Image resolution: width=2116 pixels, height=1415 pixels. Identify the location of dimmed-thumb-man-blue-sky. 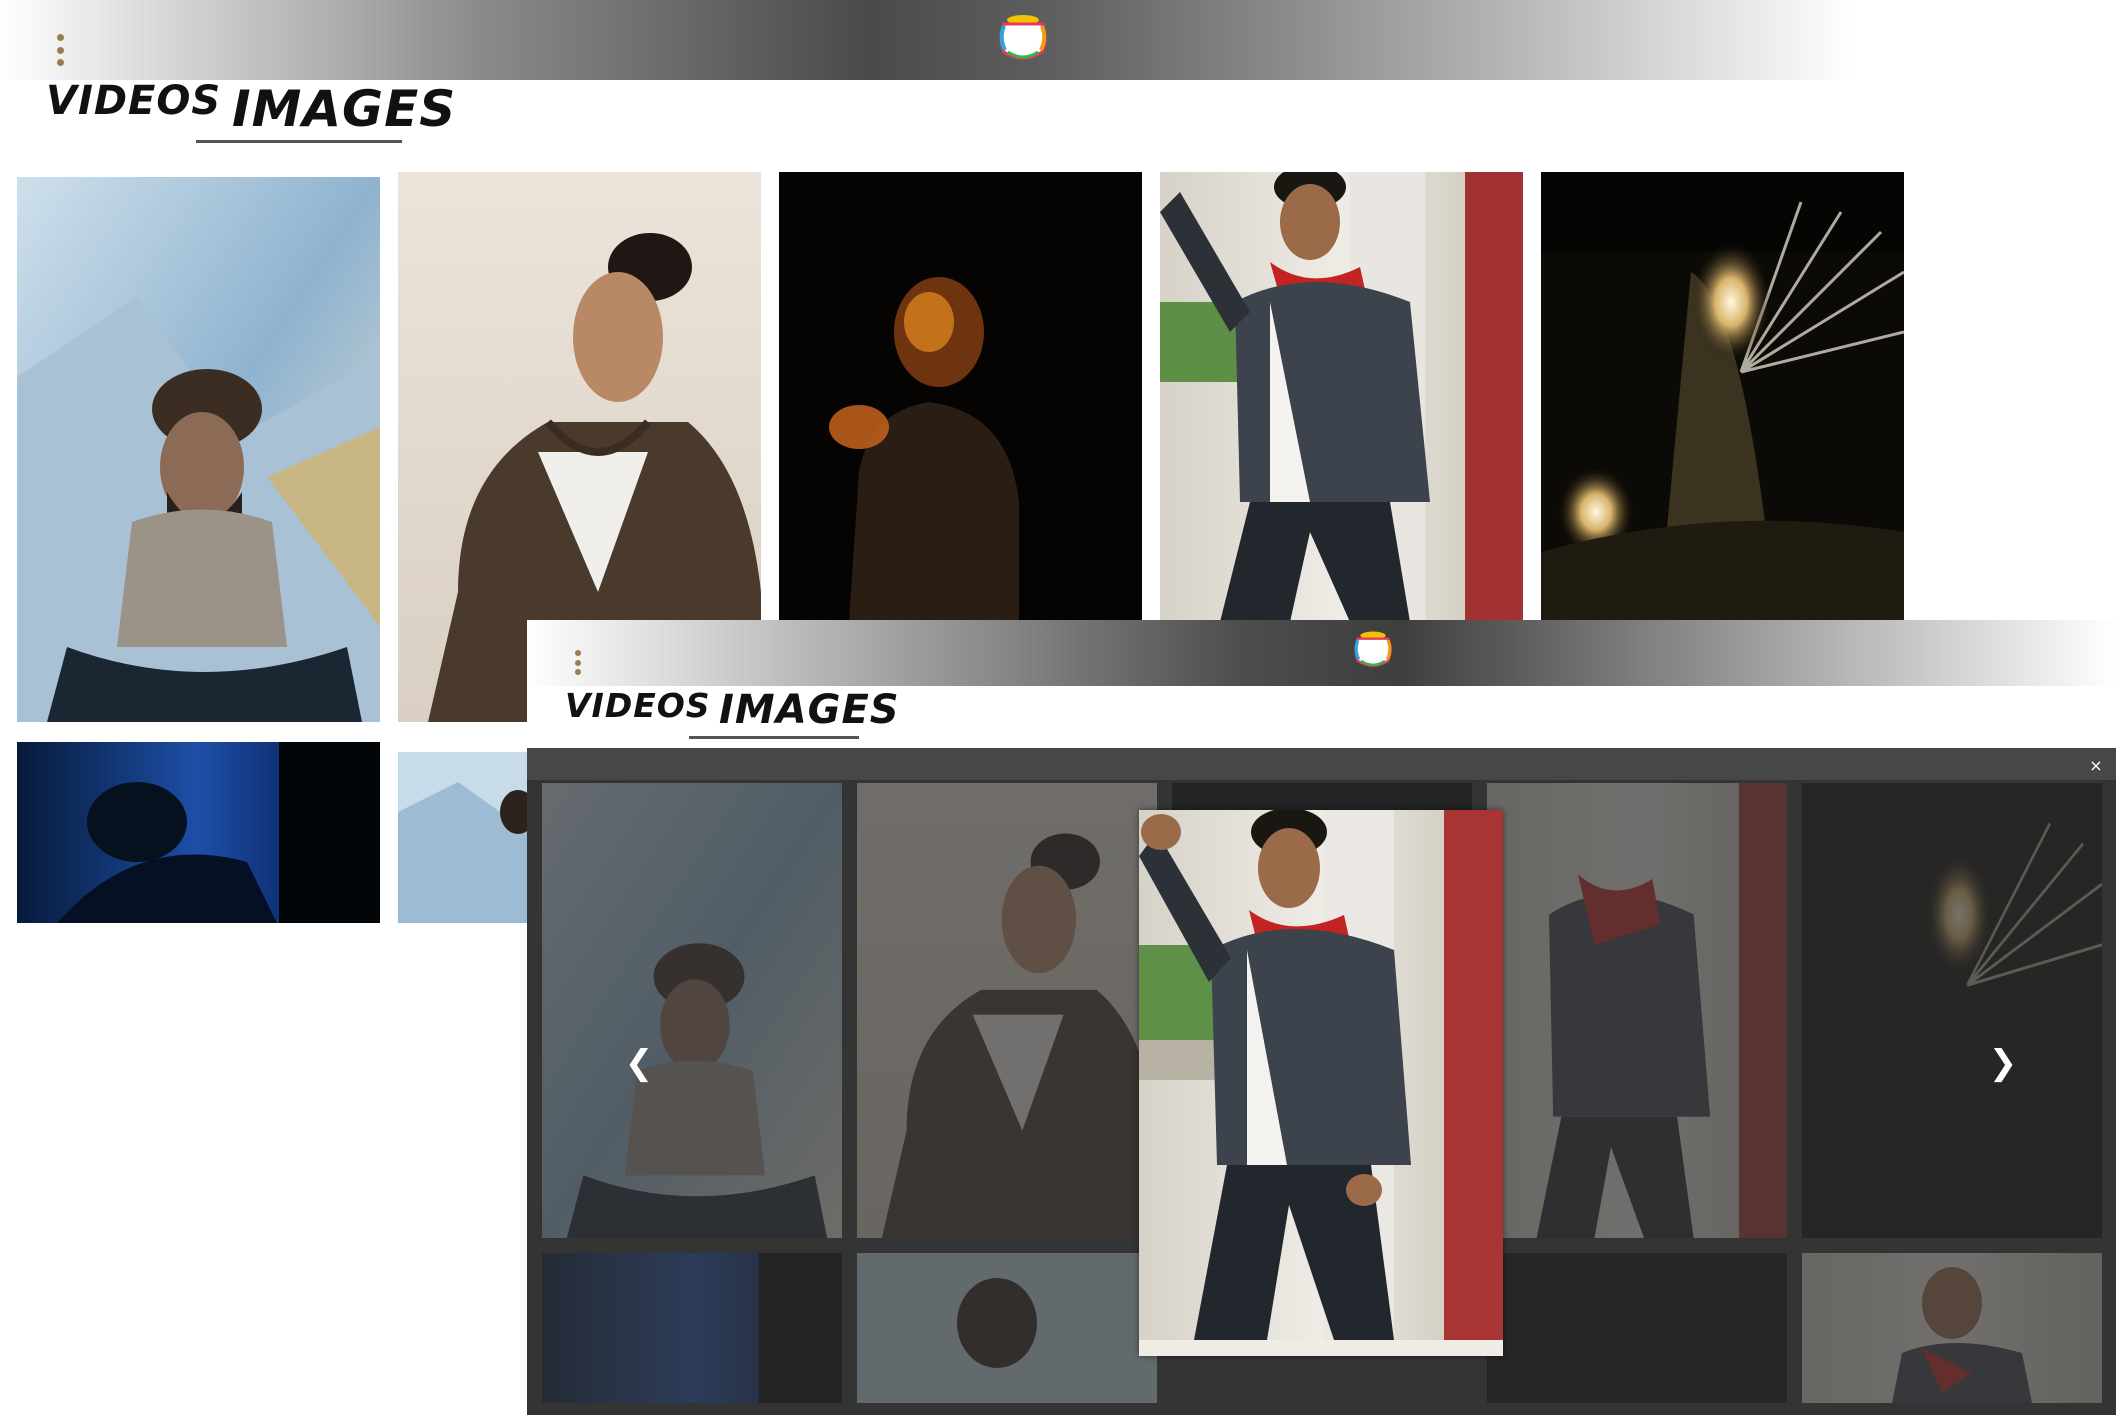
(1007, 1328).